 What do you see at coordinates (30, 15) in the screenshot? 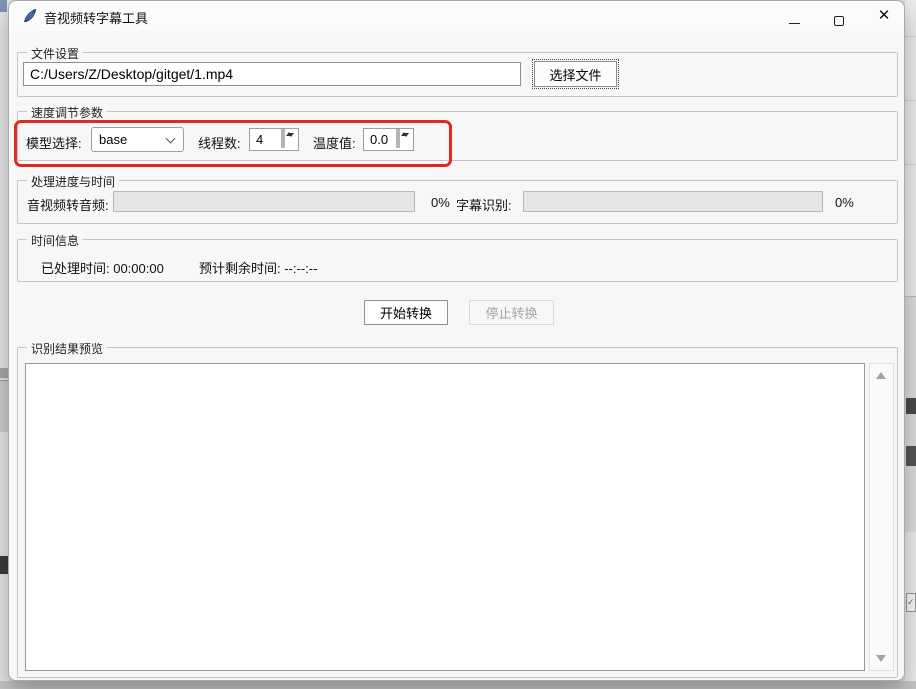
I see `tk-feather-icon` at bounding box center [30, 15].